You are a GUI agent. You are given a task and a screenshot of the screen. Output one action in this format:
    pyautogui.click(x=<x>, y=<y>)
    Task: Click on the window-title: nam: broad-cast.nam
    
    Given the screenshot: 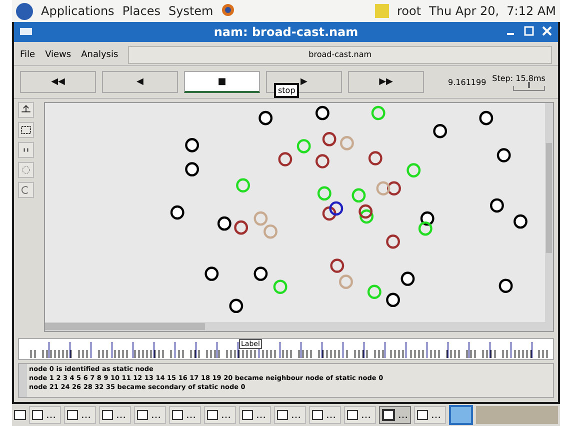 What is the action you would take?
    pyautogui.click(x=286, y=32)
    